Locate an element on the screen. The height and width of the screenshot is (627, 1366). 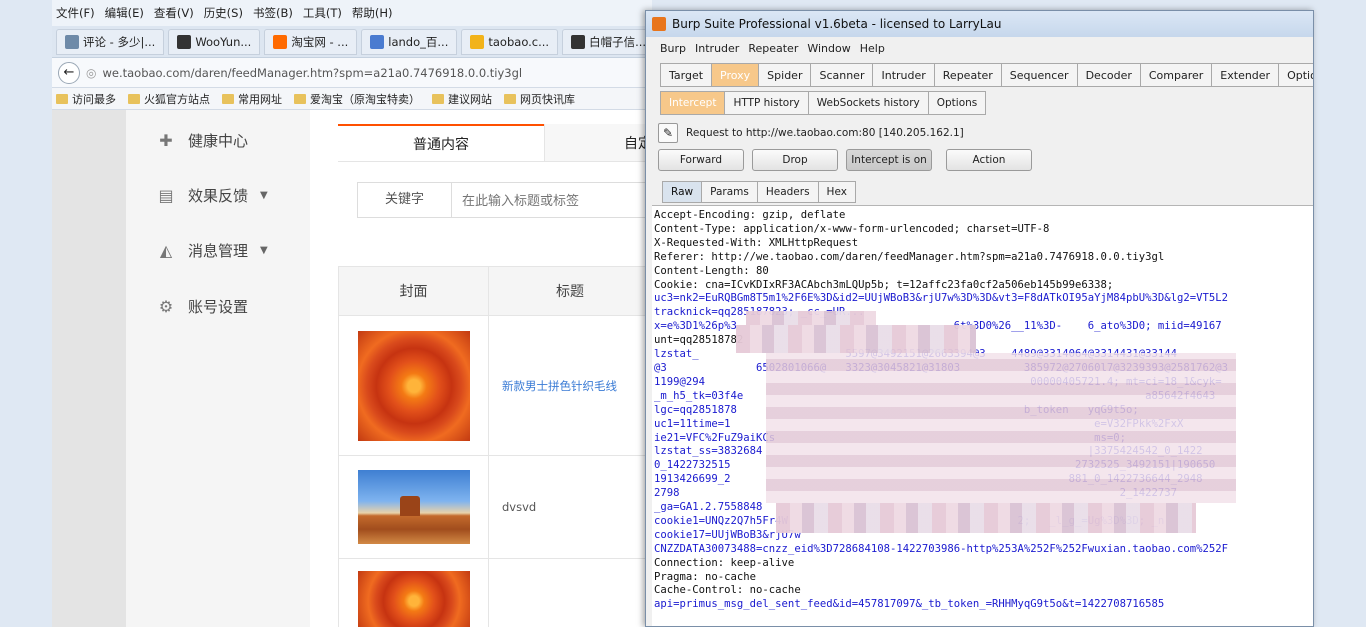
title-text: dvsvd is located at coordinates (570, 507).